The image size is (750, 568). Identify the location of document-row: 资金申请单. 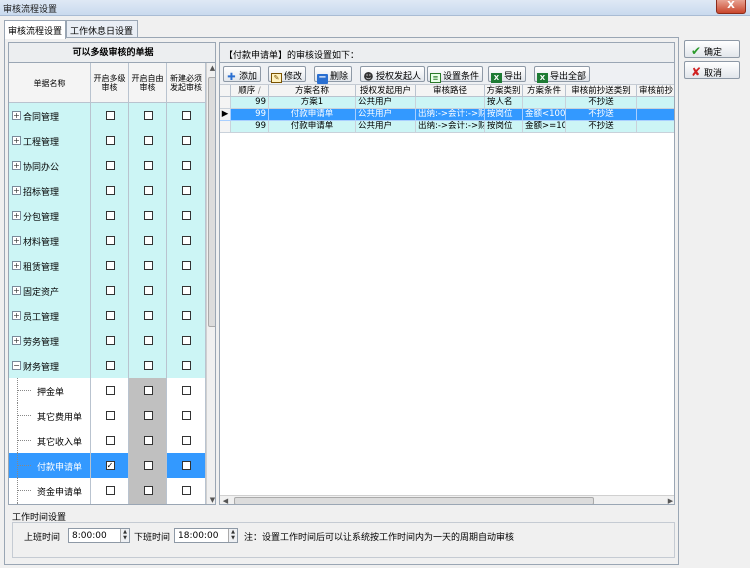
(107, 490).